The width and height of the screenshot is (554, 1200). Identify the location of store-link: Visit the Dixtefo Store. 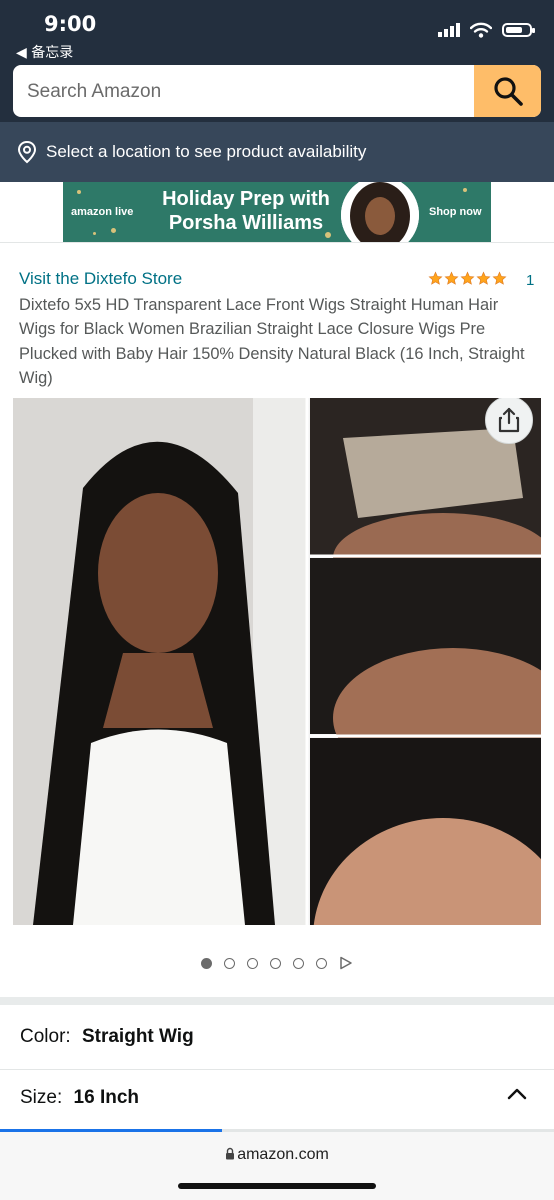
(100, 279).